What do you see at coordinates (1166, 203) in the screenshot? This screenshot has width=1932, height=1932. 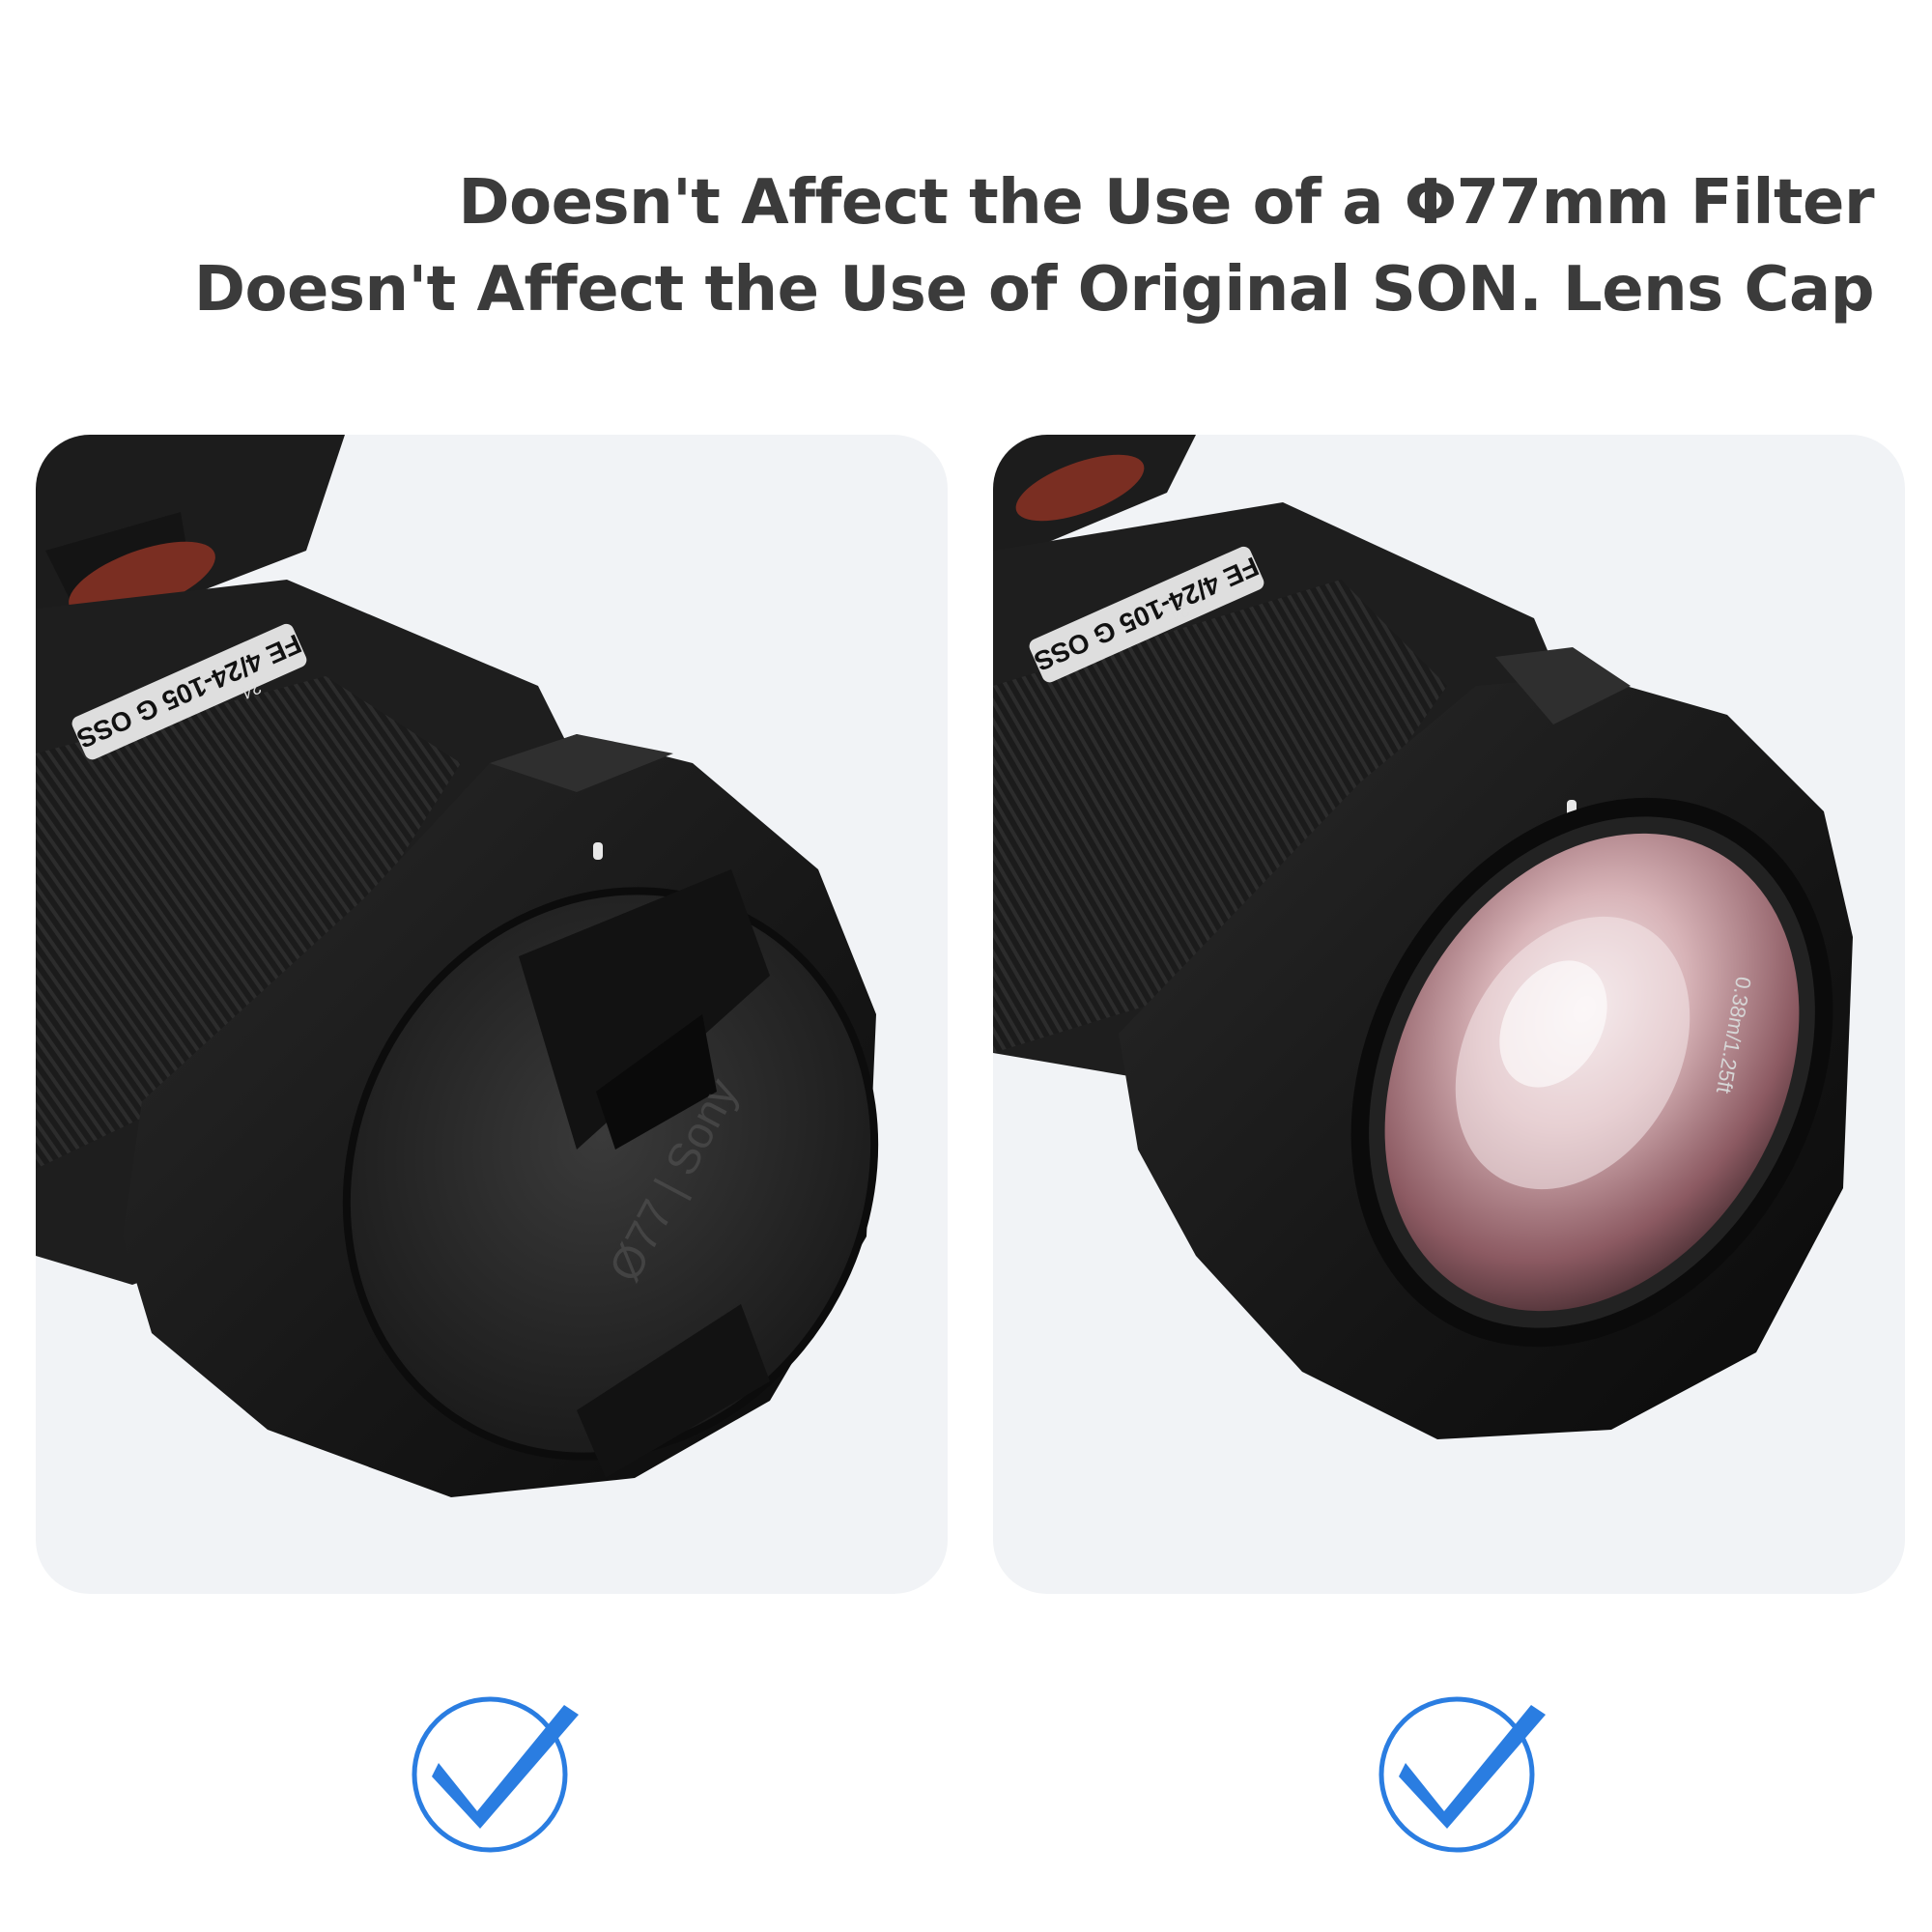 I see `headline-line-1: Doesn't Affect the Use of a Φ77mm Filter` at bounding box center [1166, 203].